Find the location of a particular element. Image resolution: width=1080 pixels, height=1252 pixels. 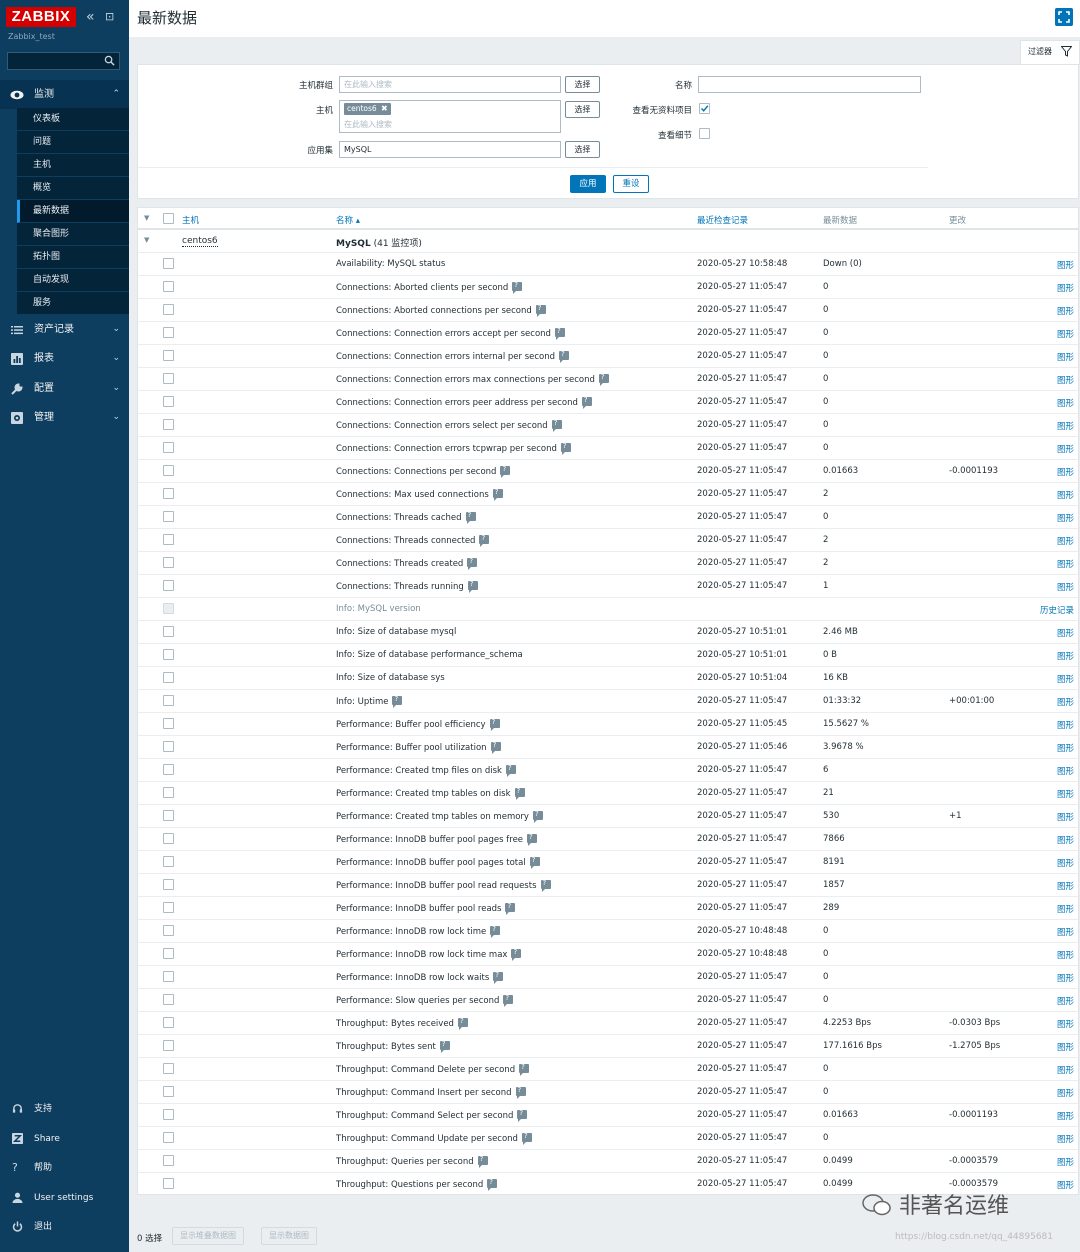

kiosk-sidebar-icon: ⊡ is located at coordinates (109, 17).